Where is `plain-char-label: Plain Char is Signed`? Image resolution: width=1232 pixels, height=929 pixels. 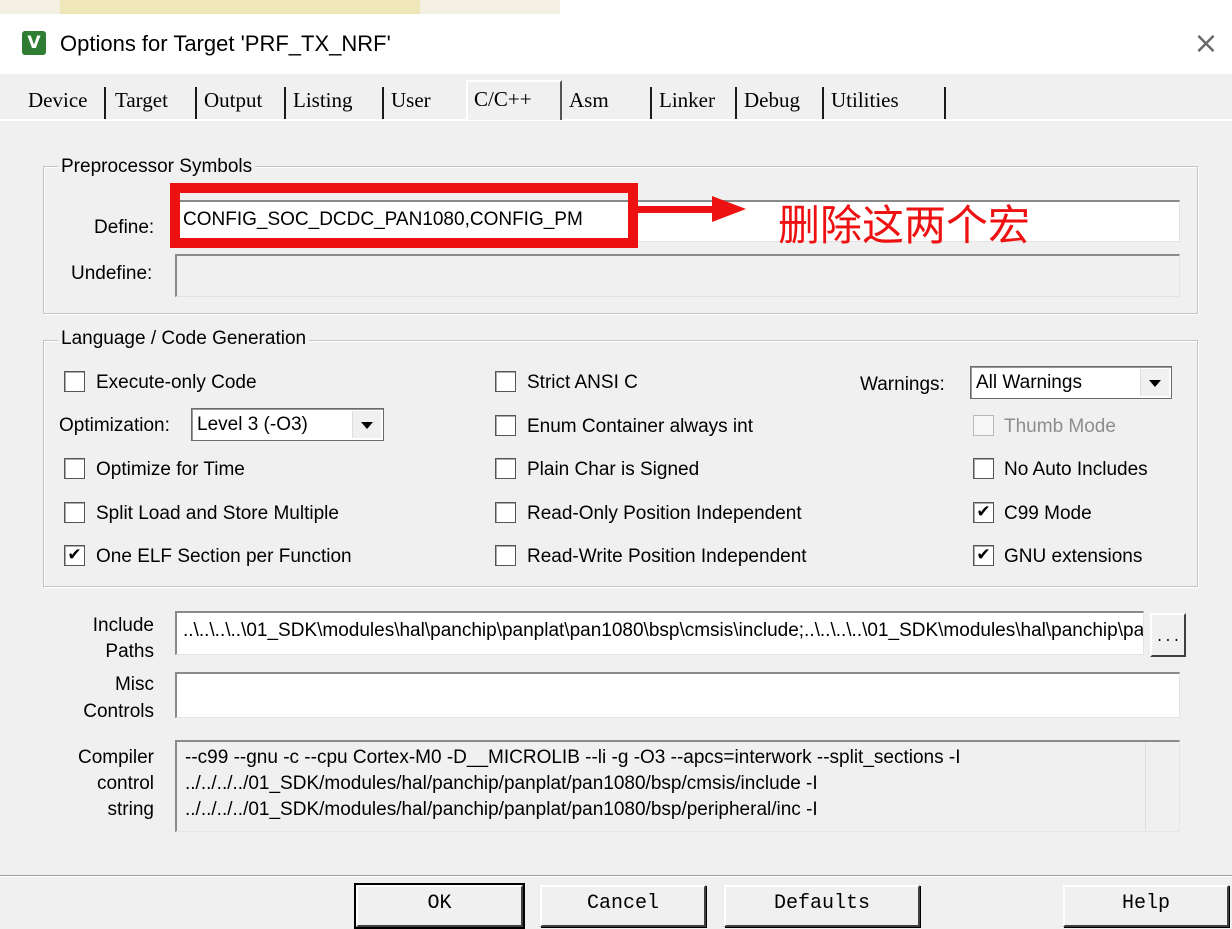
plain-char-label: Plain Char is Signed is located at coordinates (613, 469).